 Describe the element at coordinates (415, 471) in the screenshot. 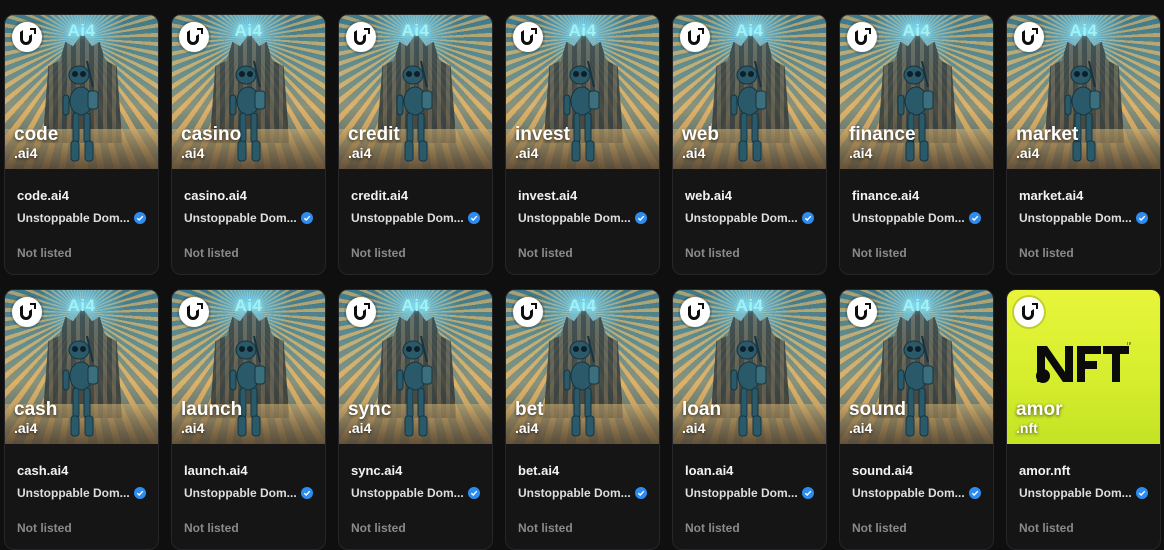

I see `domain-title: sync.ai4` at that location.